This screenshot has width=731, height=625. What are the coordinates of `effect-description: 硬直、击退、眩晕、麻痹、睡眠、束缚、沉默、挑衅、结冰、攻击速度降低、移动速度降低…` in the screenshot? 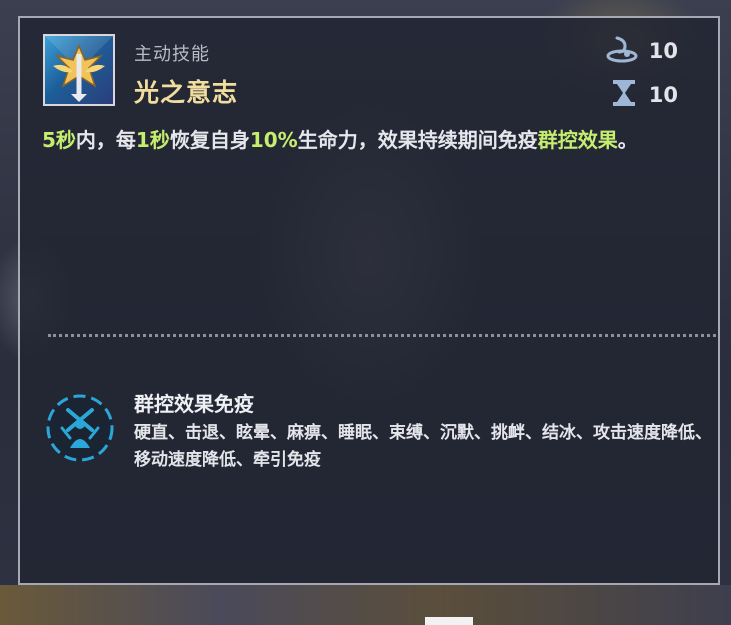 It's located at (423, 446).